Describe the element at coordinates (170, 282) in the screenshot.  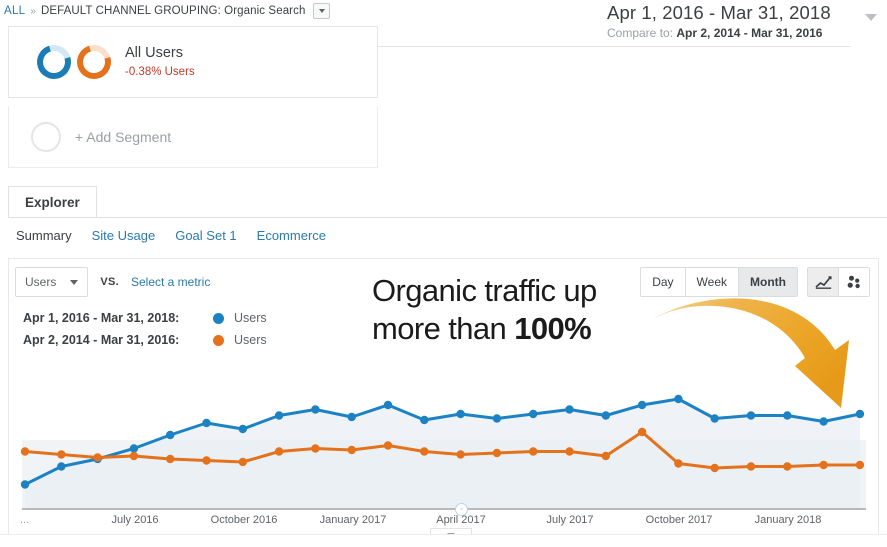
I see `select-a-metric-link: Select a metric` at that location.